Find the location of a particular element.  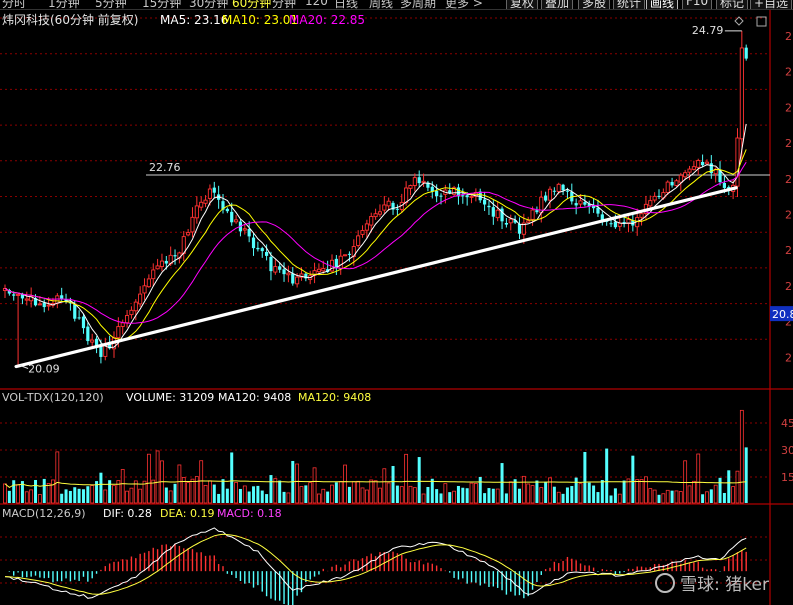

period-tab-9: 周线 is located at coordinates (381, 4).